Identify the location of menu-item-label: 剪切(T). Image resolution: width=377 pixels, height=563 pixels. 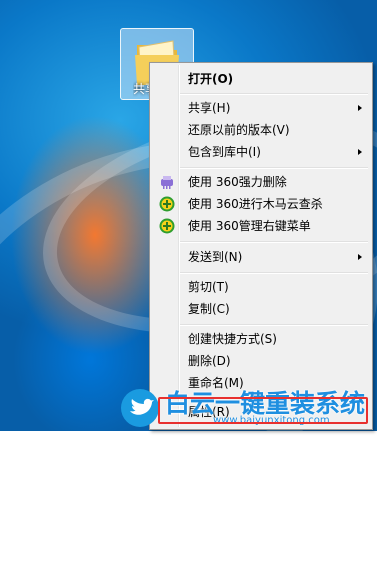
(208, 287).